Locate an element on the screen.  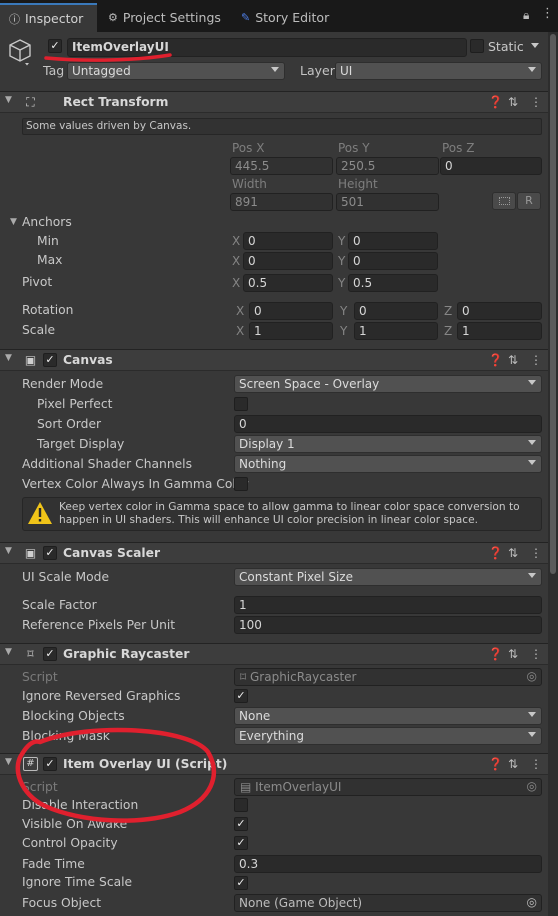
tab-story-editor: ✎ Story Editor is located at coordinates (285, 17).